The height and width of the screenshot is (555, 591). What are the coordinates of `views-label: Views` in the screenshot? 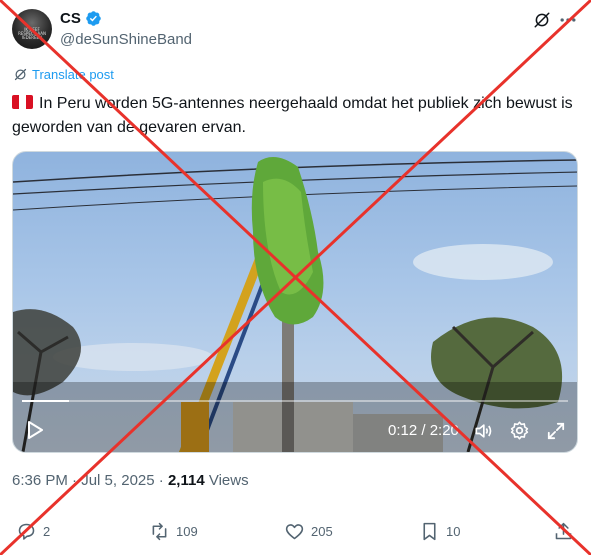 It's located at (228, 480).